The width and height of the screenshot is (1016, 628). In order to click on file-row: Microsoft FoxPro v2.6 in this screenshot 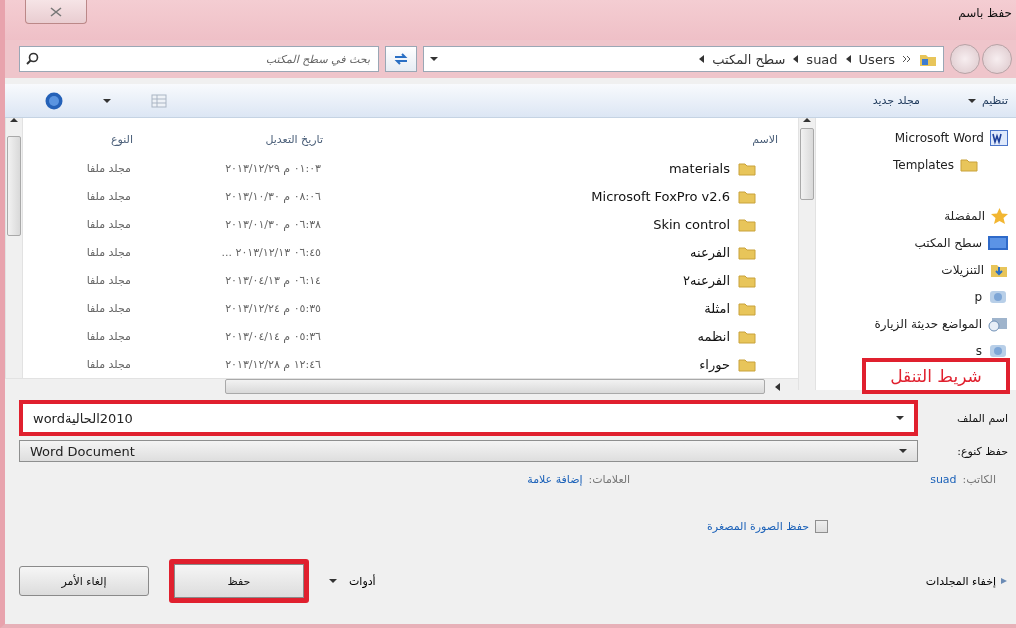, I will do `click(570, 196)`.